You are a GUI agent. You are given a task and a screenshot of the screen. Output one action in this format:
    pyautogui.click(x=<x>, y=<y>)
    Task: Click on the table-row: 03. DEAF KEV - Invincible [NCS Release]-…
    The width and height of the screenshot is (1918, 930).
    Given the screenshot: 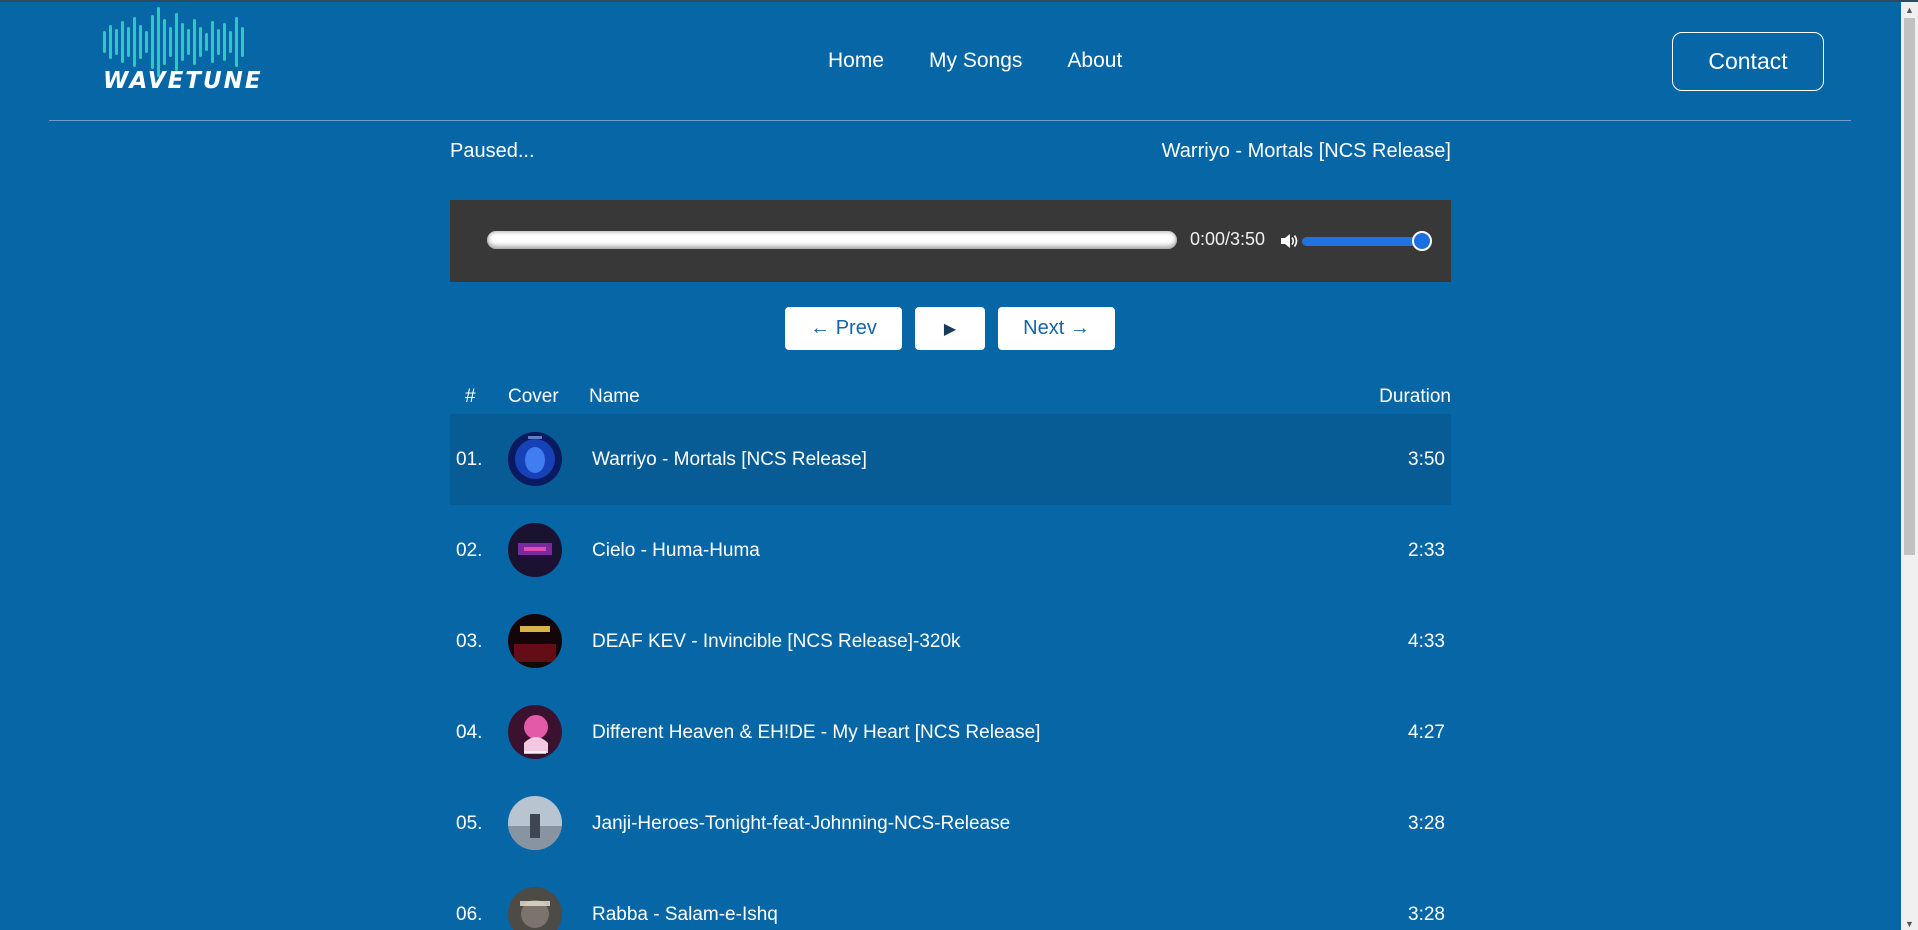 What is the action you would take?
    pyautogui.click(x=950, y=641)
    